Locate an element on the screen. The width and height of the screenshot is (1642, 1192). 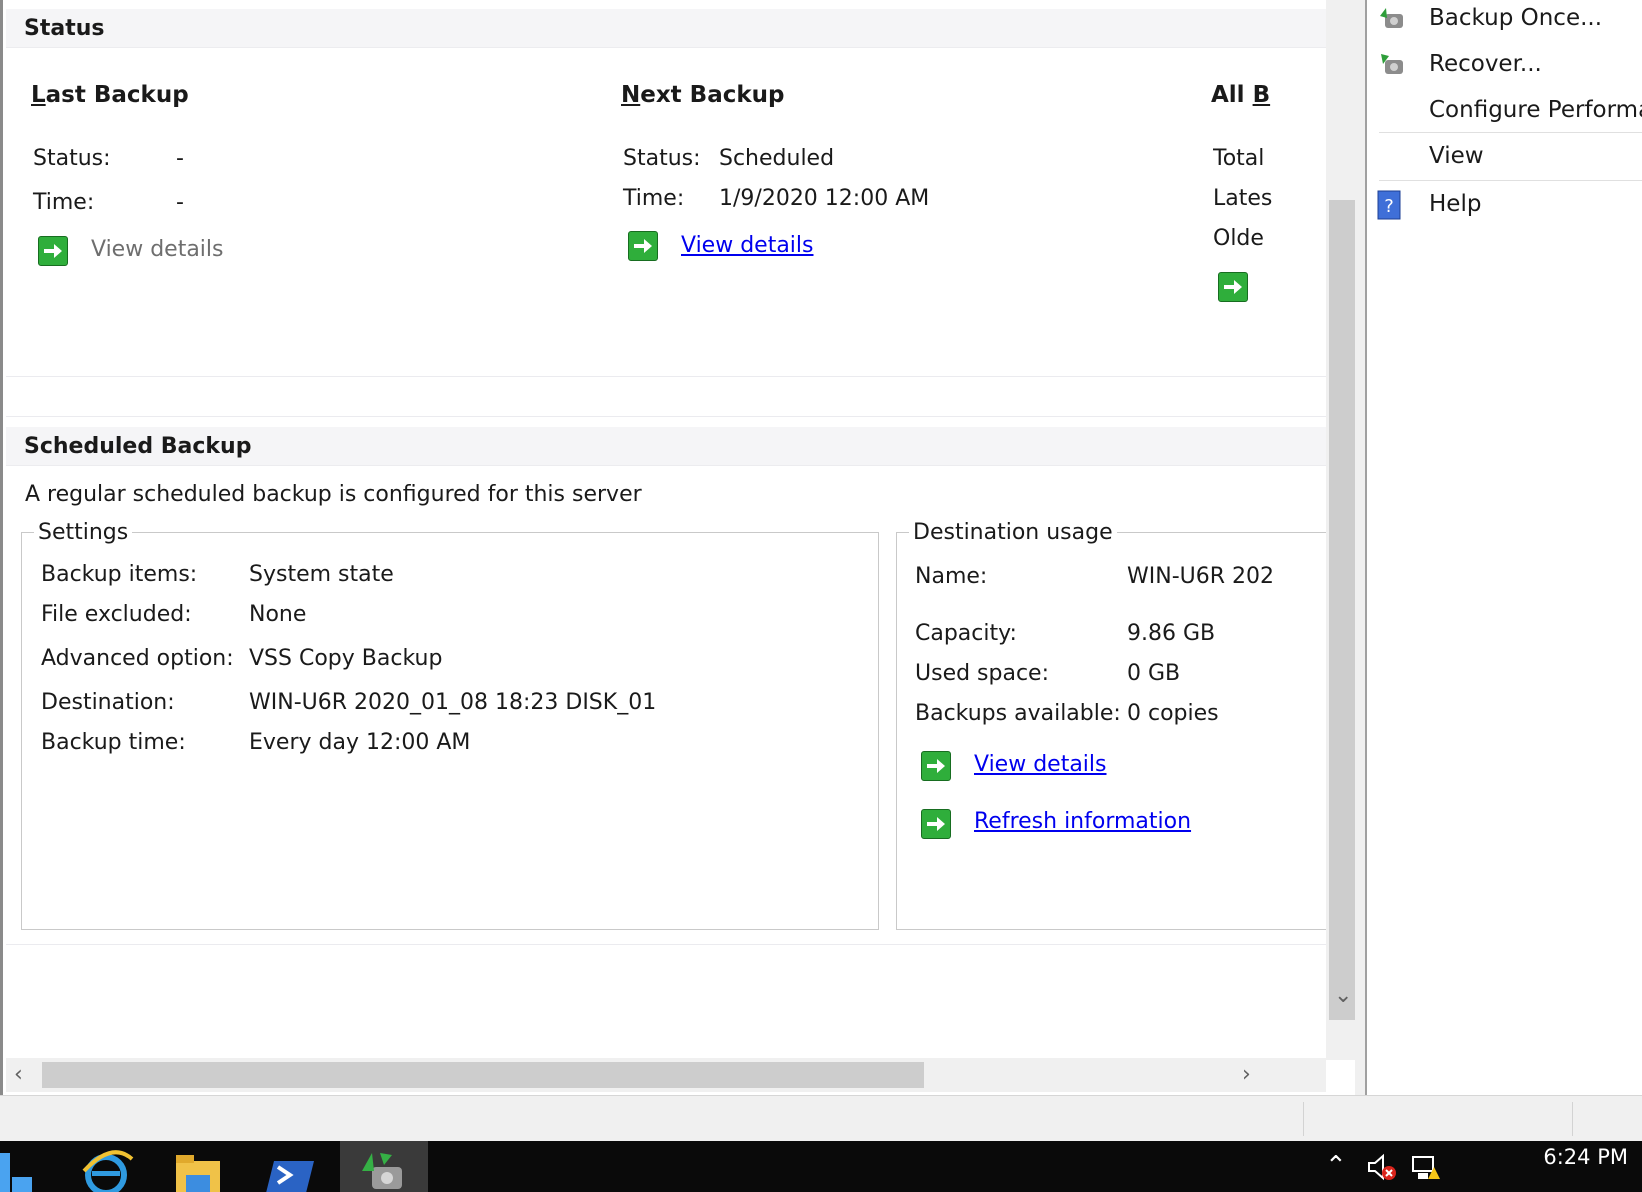
last-backup-status-value: - is located at coordinates (180, 158).